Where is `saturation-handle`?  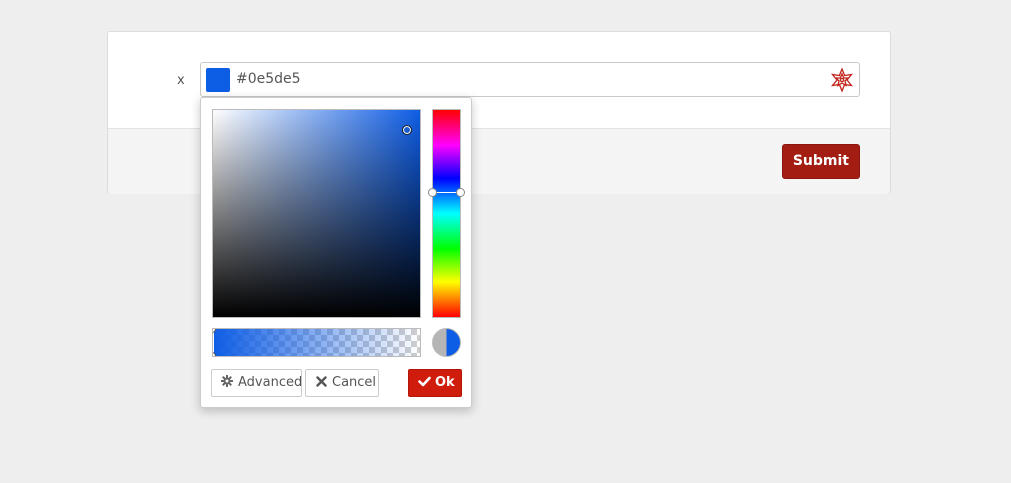
saturation-handle is located at coordinates (407, 130).